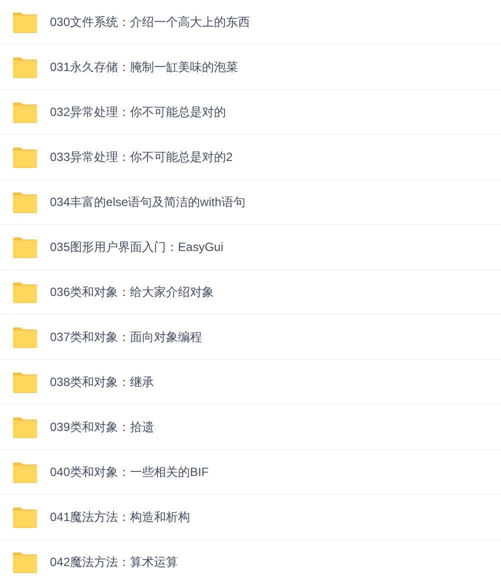 Image resolution: width=501 pixels, height=580 pixels. Describe the element at coordinates (138, 112) in the screenshot. I see `folder-name: 032异常处理：你不可能总是对的` at that location.